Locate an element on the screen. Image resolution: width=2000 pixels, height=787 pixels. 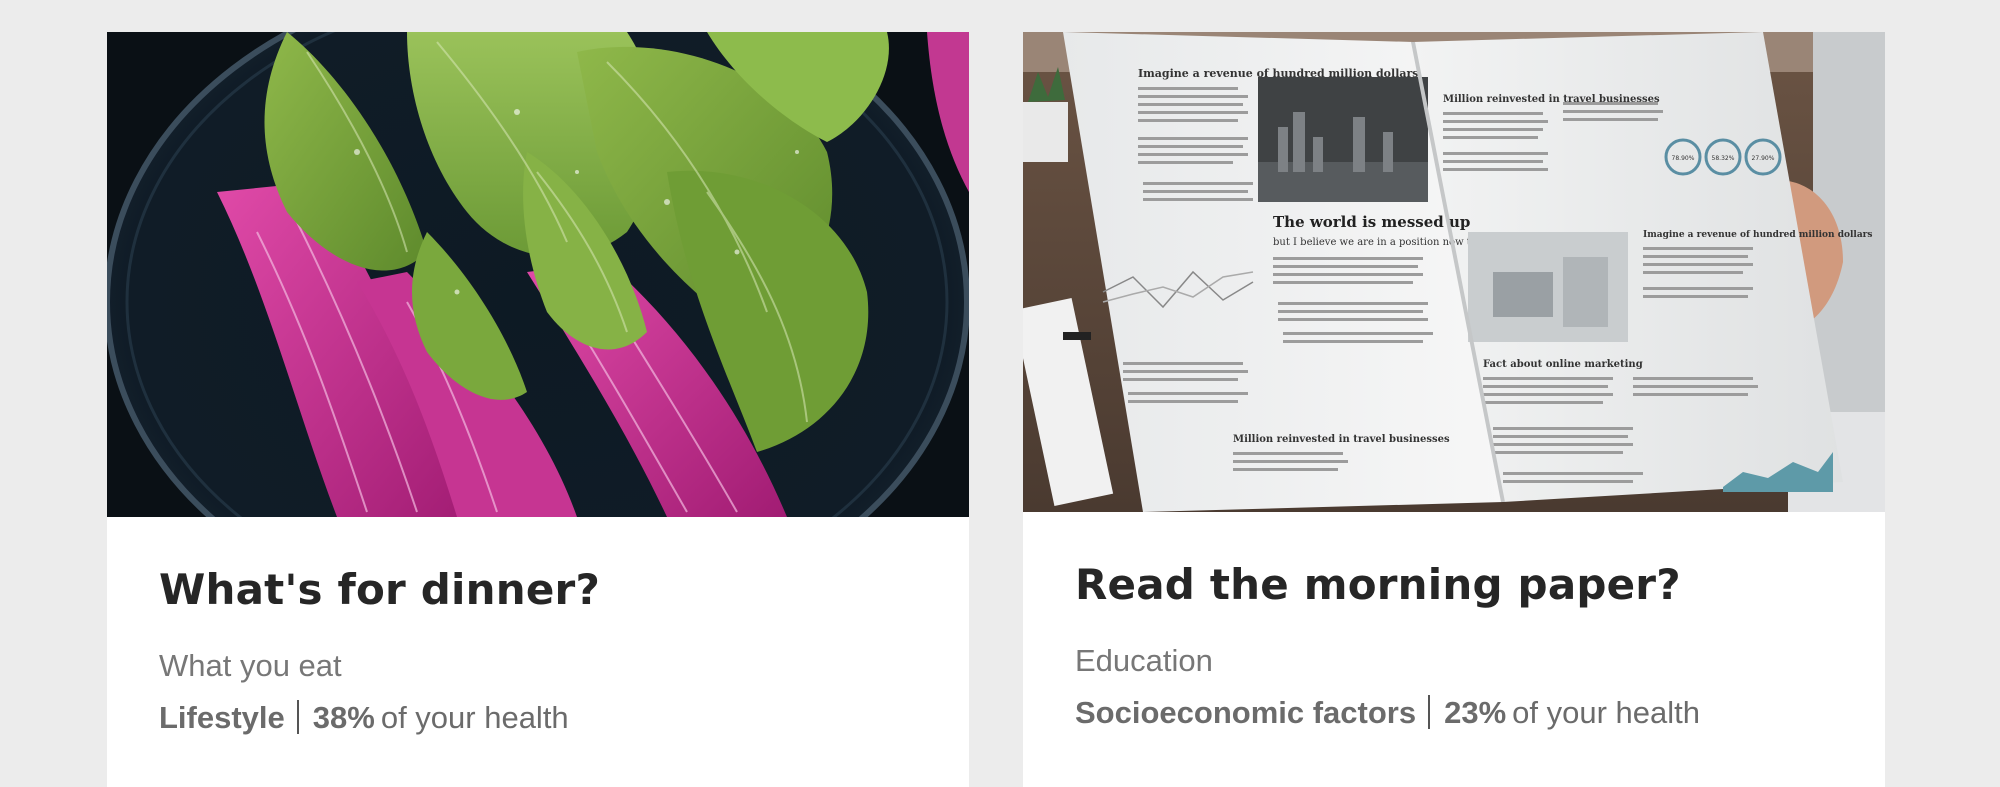
card-stat: Socioeconomic factors 23% of your health is located at coordinates (1460, 713).